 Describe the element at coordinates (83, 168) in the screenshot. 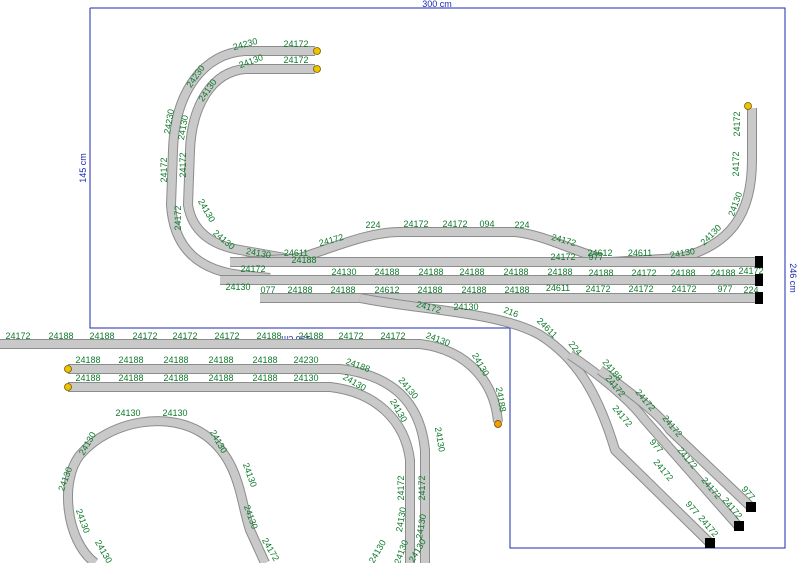

I see `left-height-dimension-label: 145 cm` at that location.